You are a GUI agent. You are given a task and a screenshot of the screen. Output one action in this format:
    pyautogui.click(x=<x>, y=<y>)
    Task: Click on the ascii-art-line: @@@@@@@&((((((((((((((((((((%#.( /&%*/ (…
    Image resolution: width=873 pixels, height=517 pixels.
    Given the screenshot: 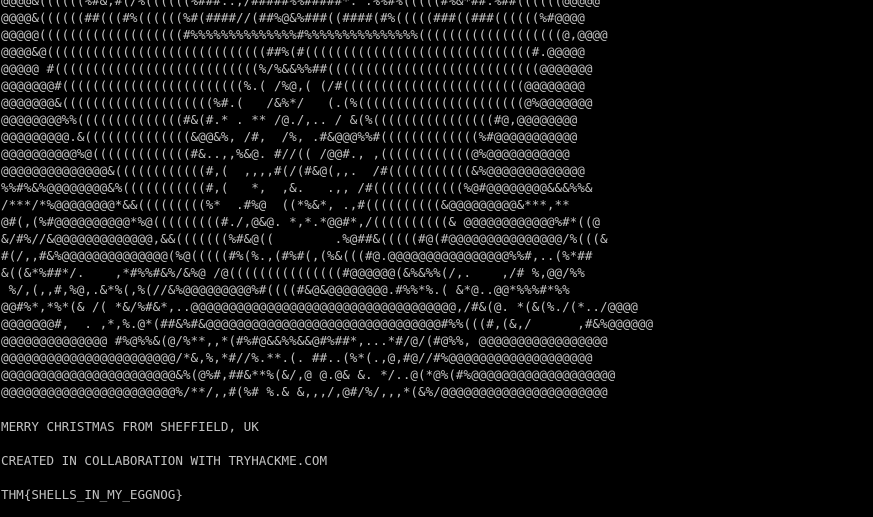 What is the action you would take?
    pyautogui.click(x=297, y=102)
    